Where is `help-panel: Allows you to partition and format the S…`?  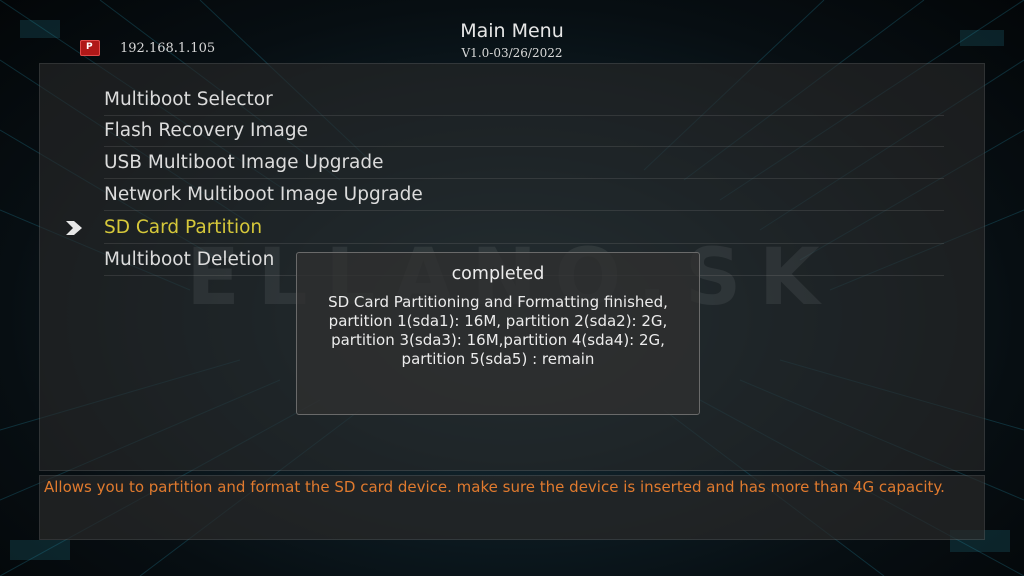
help-panel: Allows you to partition and format the S… is located at coordinates (512, 507).